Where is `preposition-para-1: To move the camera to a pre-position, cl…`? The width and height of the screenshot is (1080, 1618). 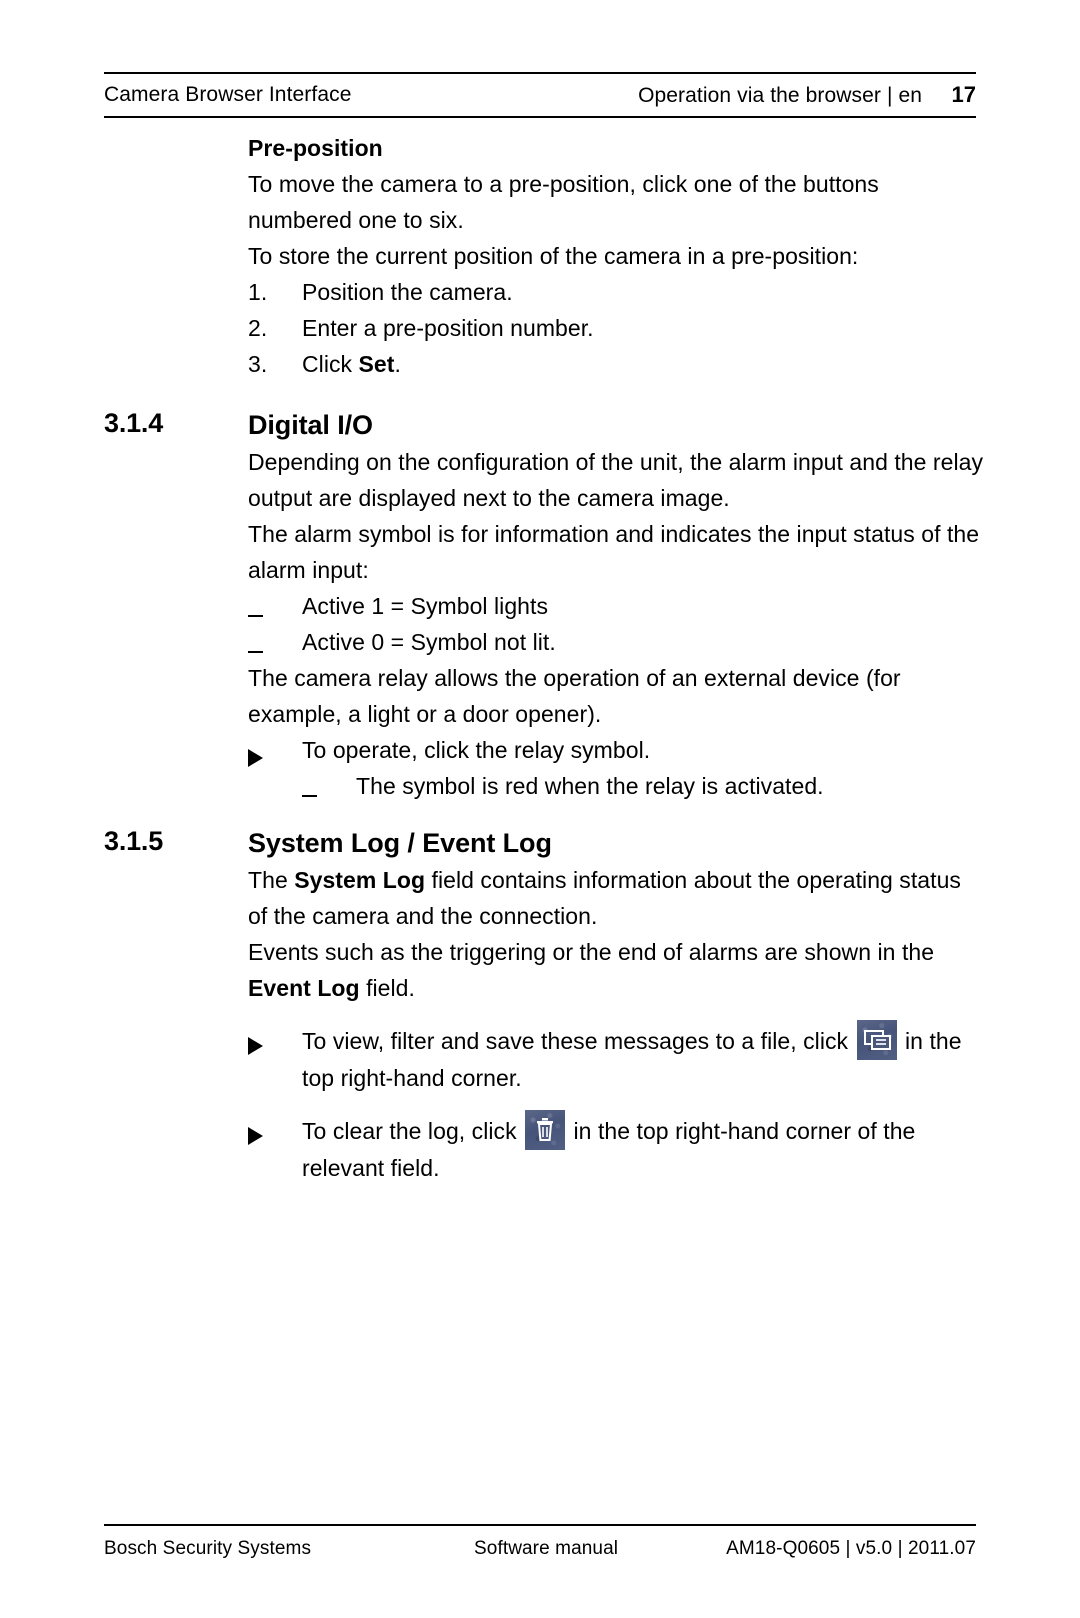 preposition-para-1: To move the camera to a pre-position, cl… is located at coordinates (563, 202).